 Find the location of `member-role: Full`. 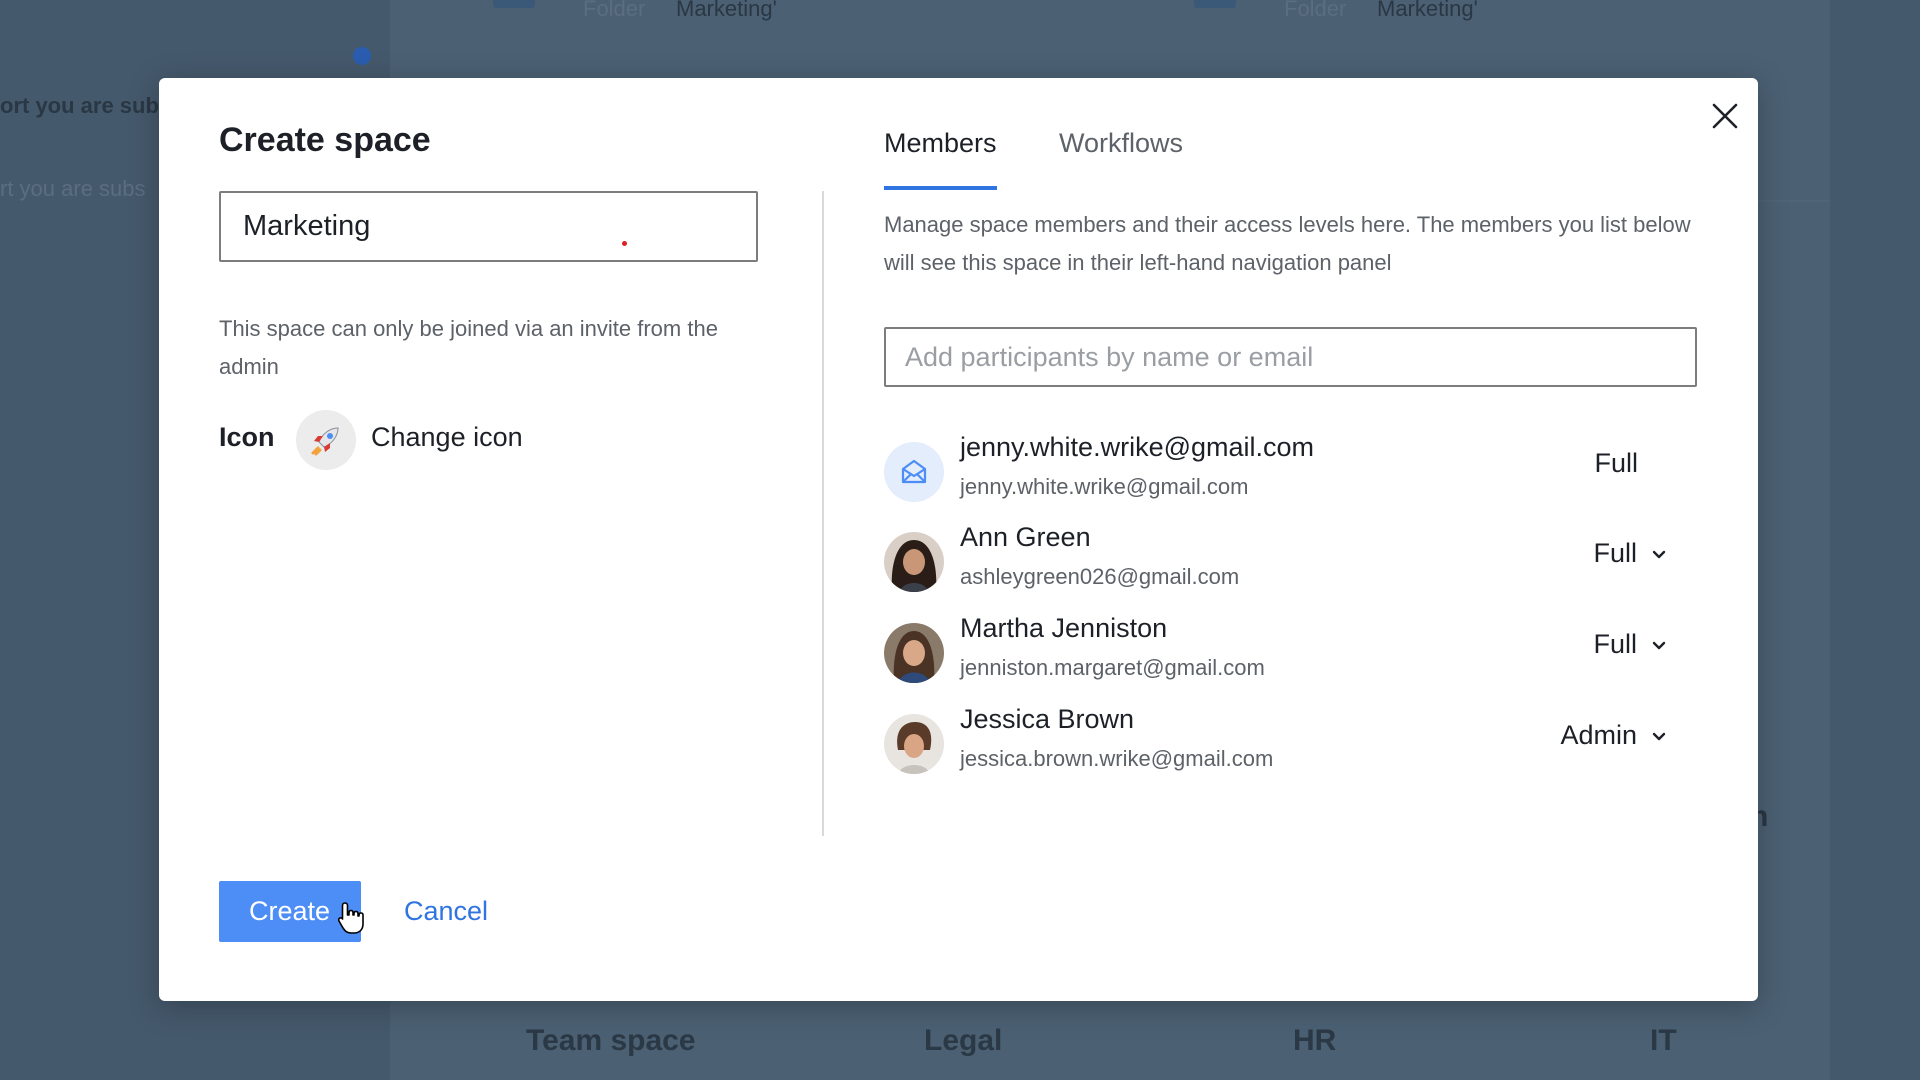

member-role: Full is located at coordinates (1616, 463).